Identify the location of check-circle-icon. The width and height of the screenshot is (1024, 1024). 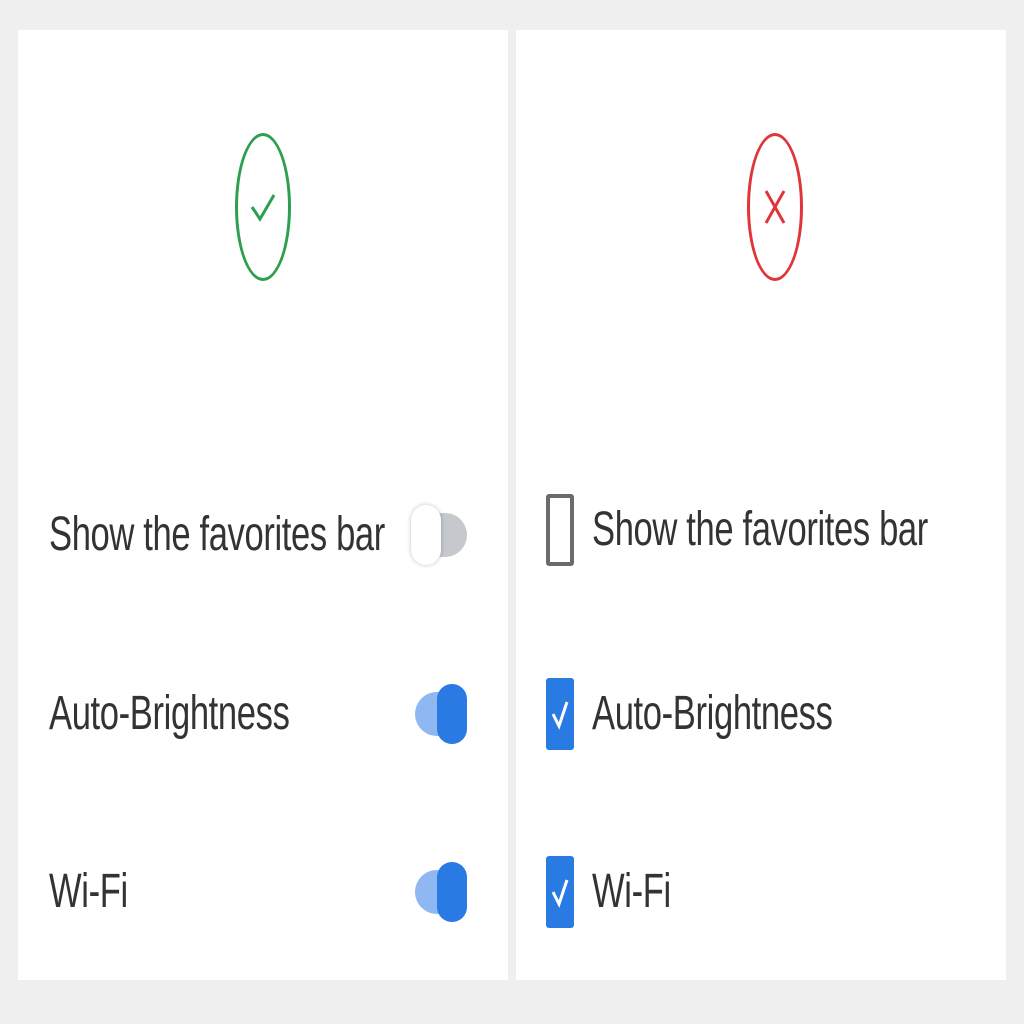
(263, 207).